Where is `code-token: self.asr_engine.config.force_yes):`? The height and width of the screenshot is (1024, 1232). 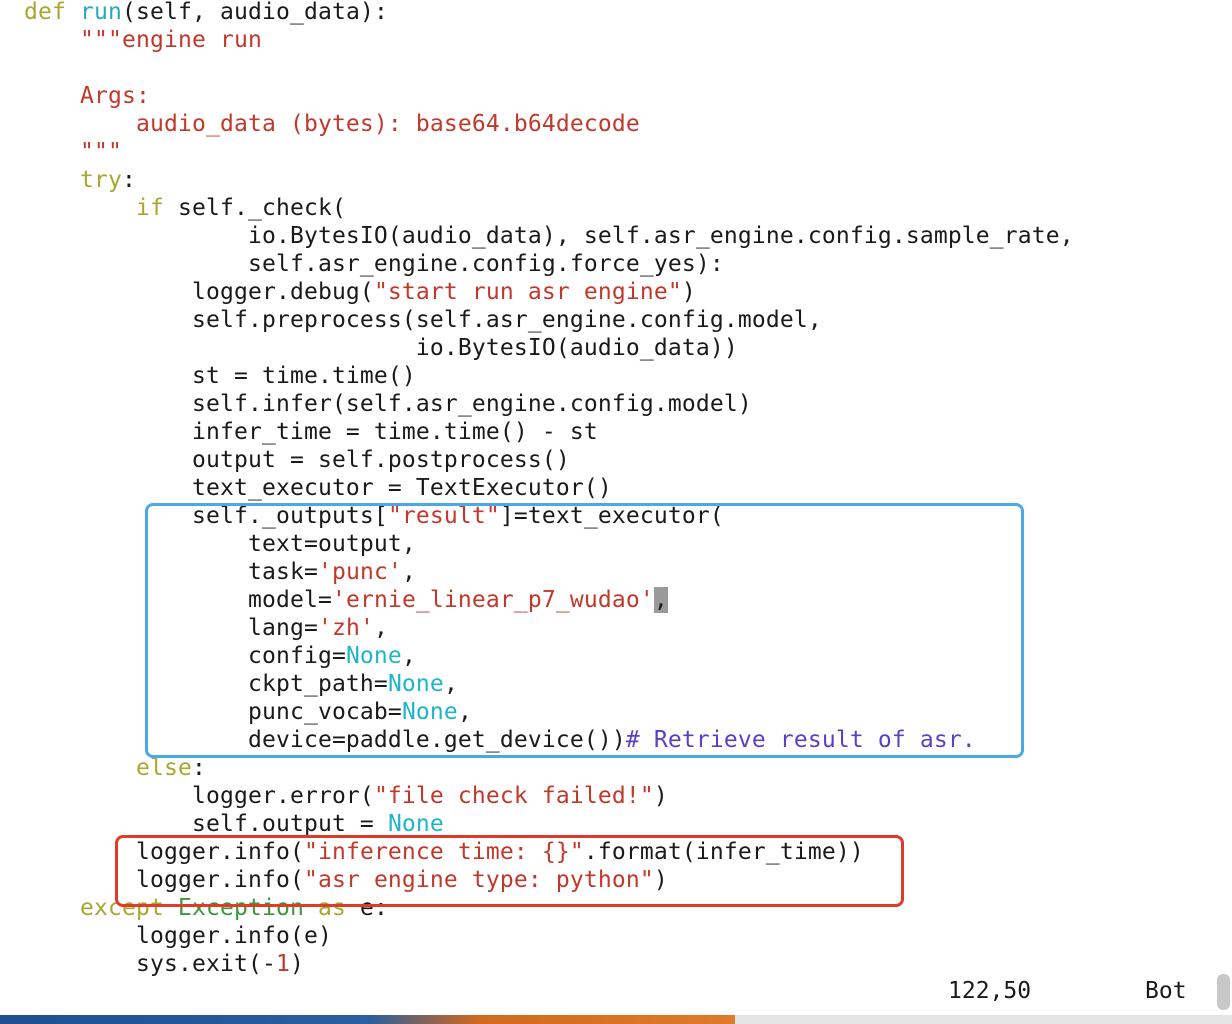
code-token: self.asr_engine.config.force_yes): is located at coordinates (374, 264).